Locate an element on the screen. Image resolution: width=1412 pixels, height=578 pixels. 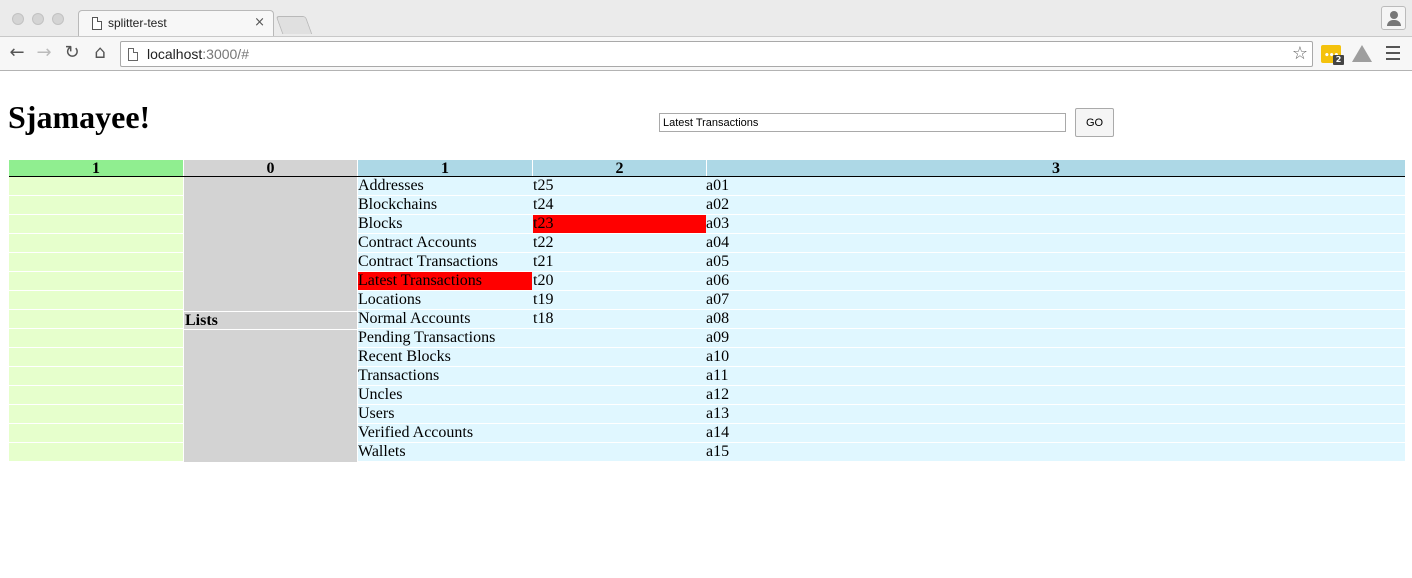
transaction-item: t21 is located at coordinates (619, 262).